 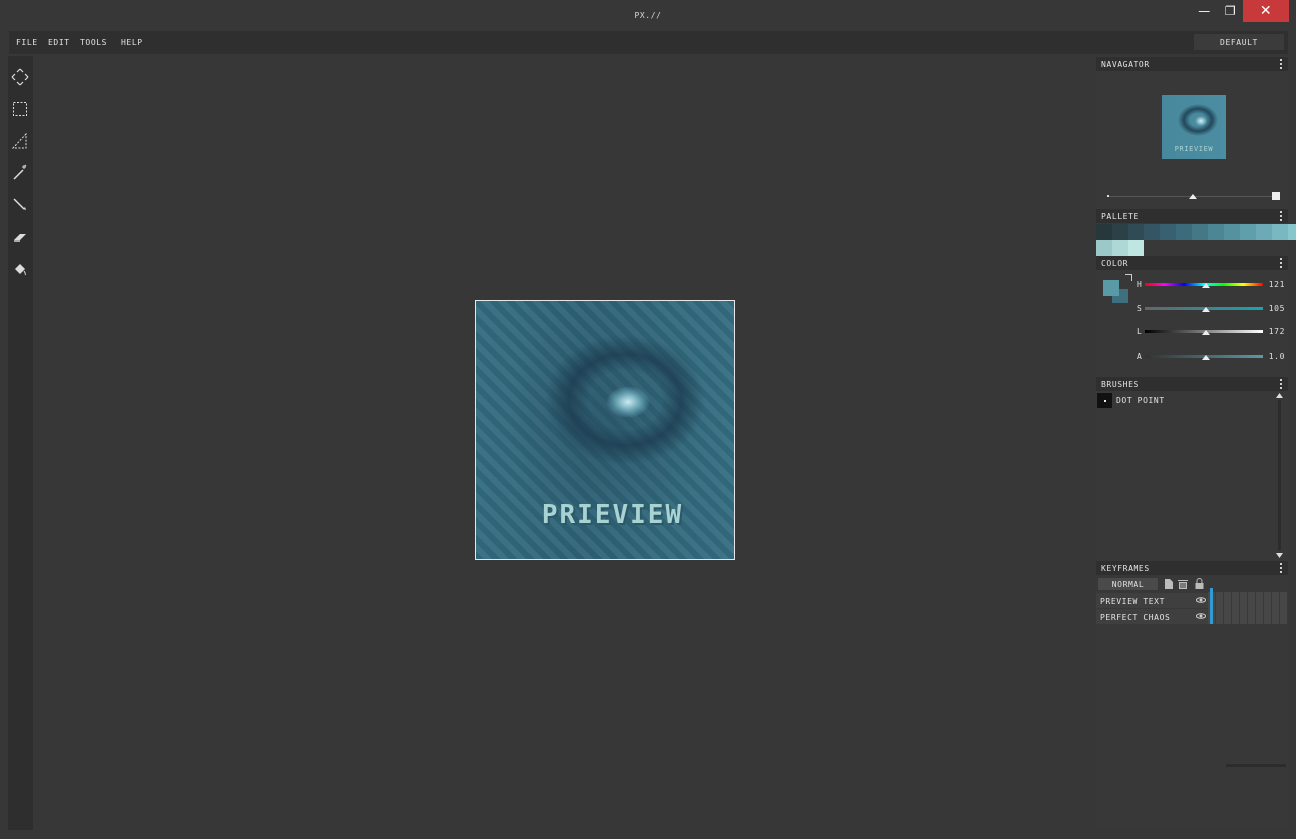 I want to click on keyframes-header: KEYFRAMES, so click(x=1192, y=568).